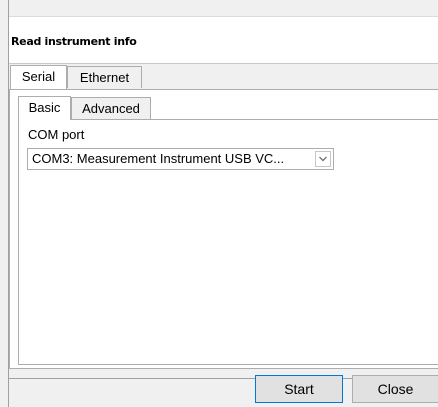 This screenshot has width=438, height=407. What do you see at coordinates (299, 389) in the screenshot?
I see `start-button: Start` at bounding box center [299, 389].